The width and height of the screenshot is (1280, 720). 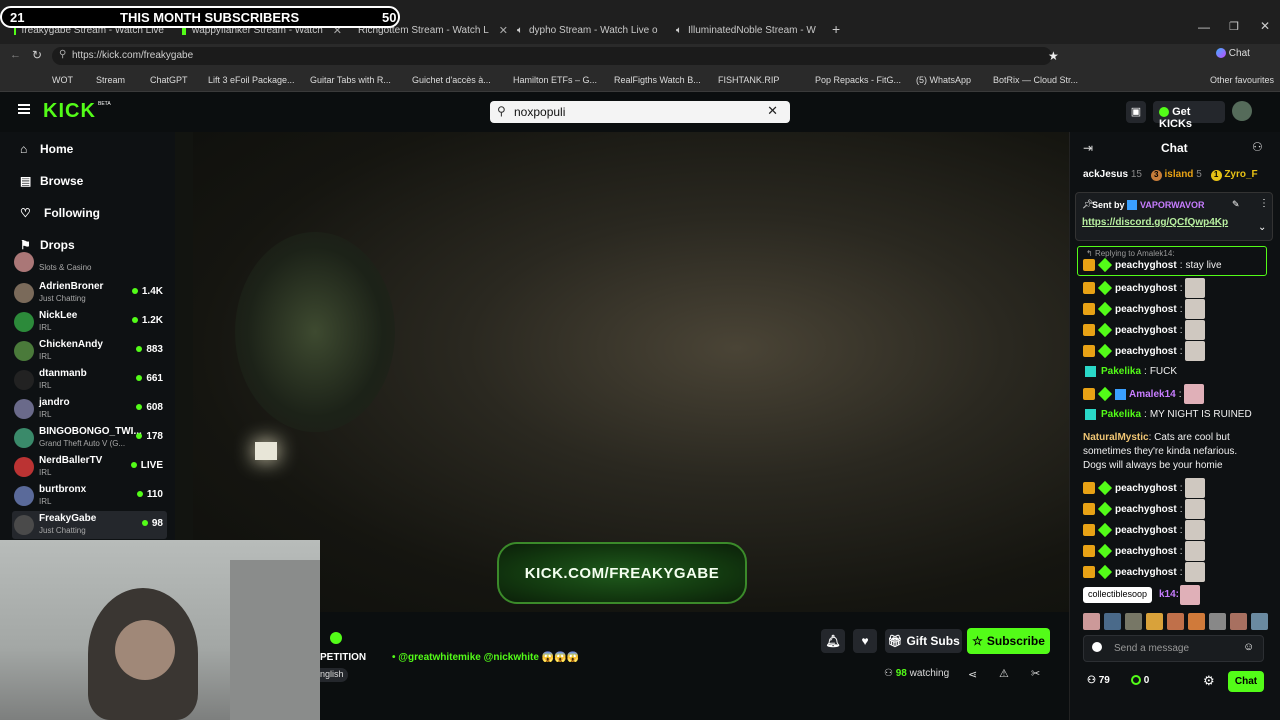 I want to click on clear-search-icon: ✕, so click(x=772, y=111).